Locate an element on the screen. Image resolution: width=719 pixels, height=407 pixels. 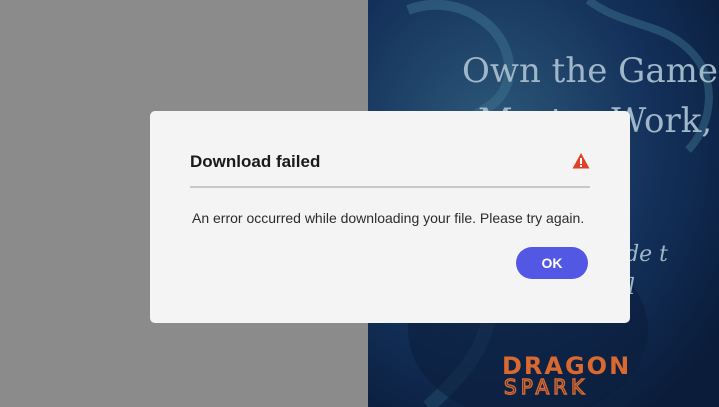
ok-button: OK is located at coordinates (552, 263).